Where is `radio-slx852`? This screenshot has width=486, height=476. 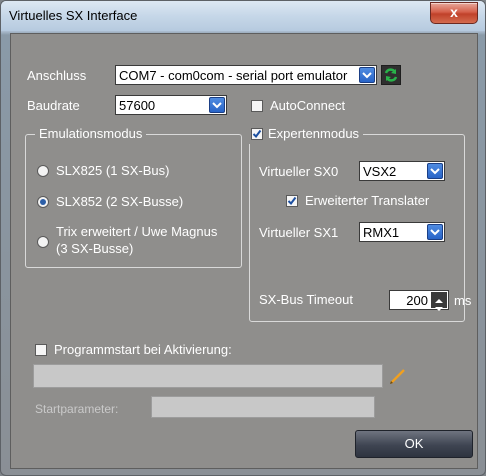 radio-slx852 is located at coordinates (43, 202).